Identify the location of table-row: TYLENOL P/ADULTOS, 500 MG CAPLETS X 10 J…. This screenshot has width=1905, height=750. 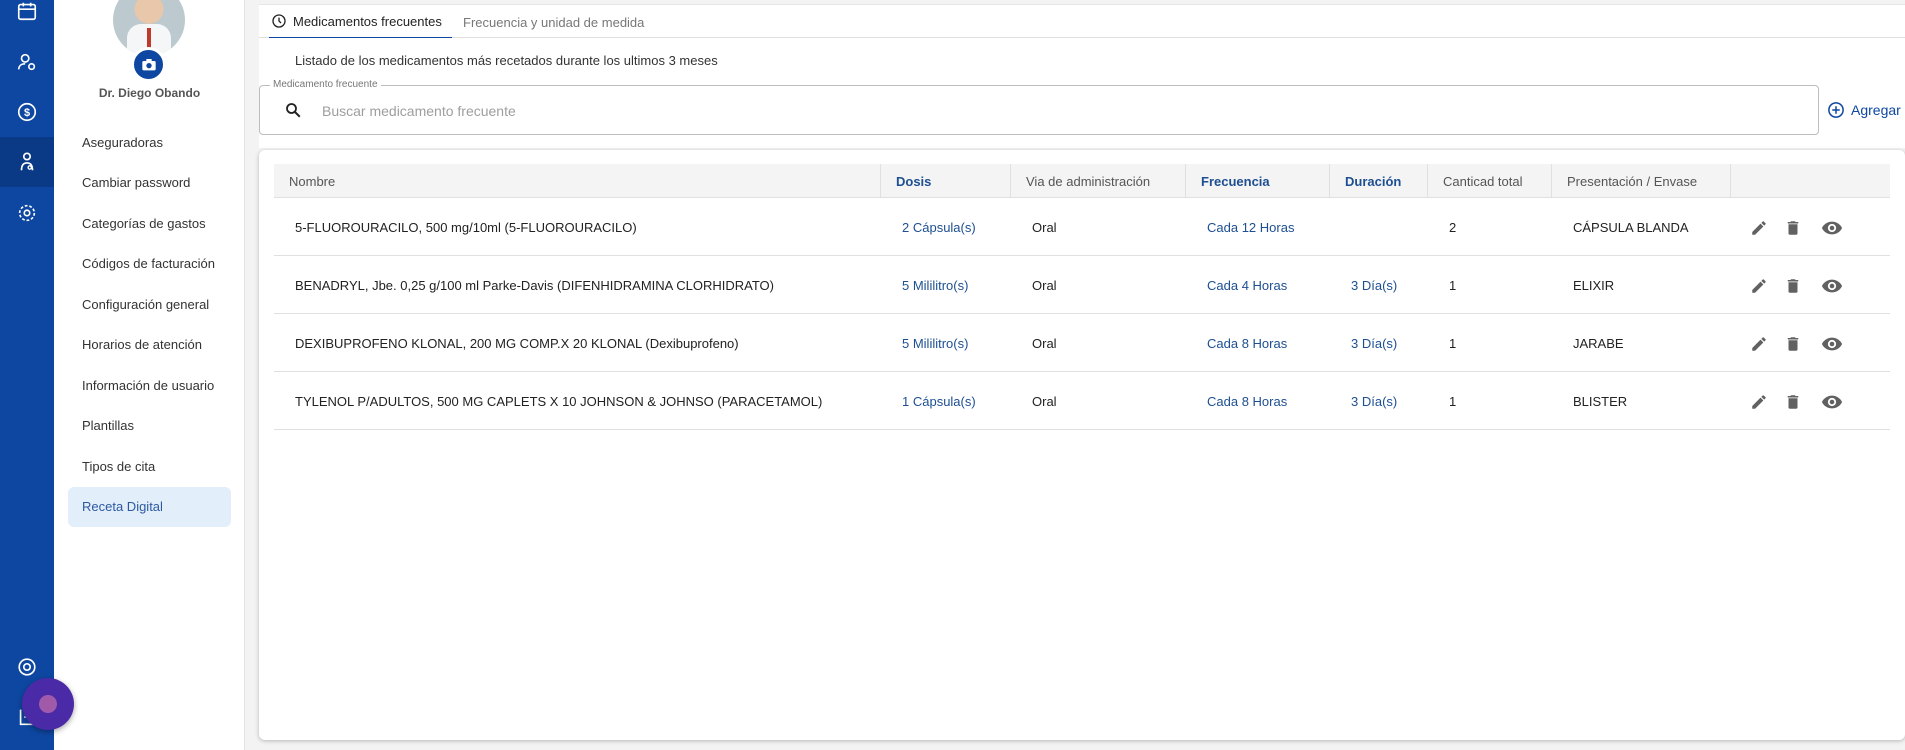
(1082, 401).